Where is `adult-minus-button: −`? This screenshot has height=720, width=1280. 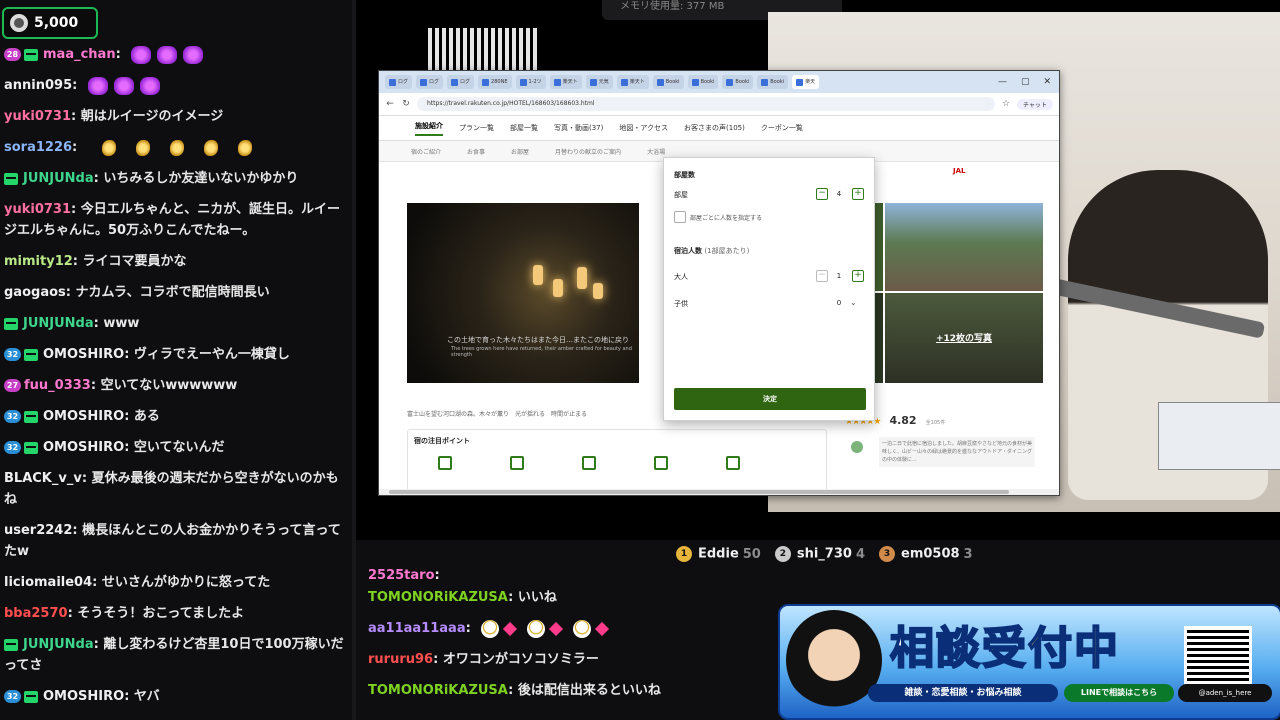 adult-minus-button: − is located at coordinates (822, 276).